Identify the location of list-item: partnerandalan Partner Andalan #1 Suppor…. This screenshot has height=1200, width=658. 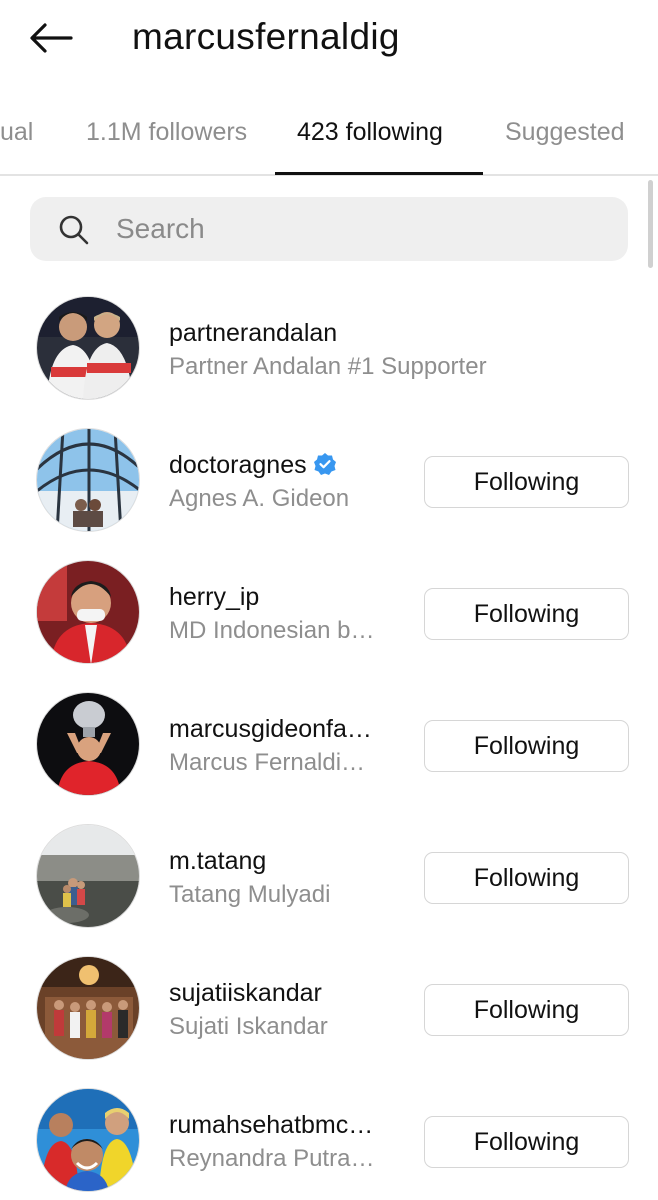
(329, 343).